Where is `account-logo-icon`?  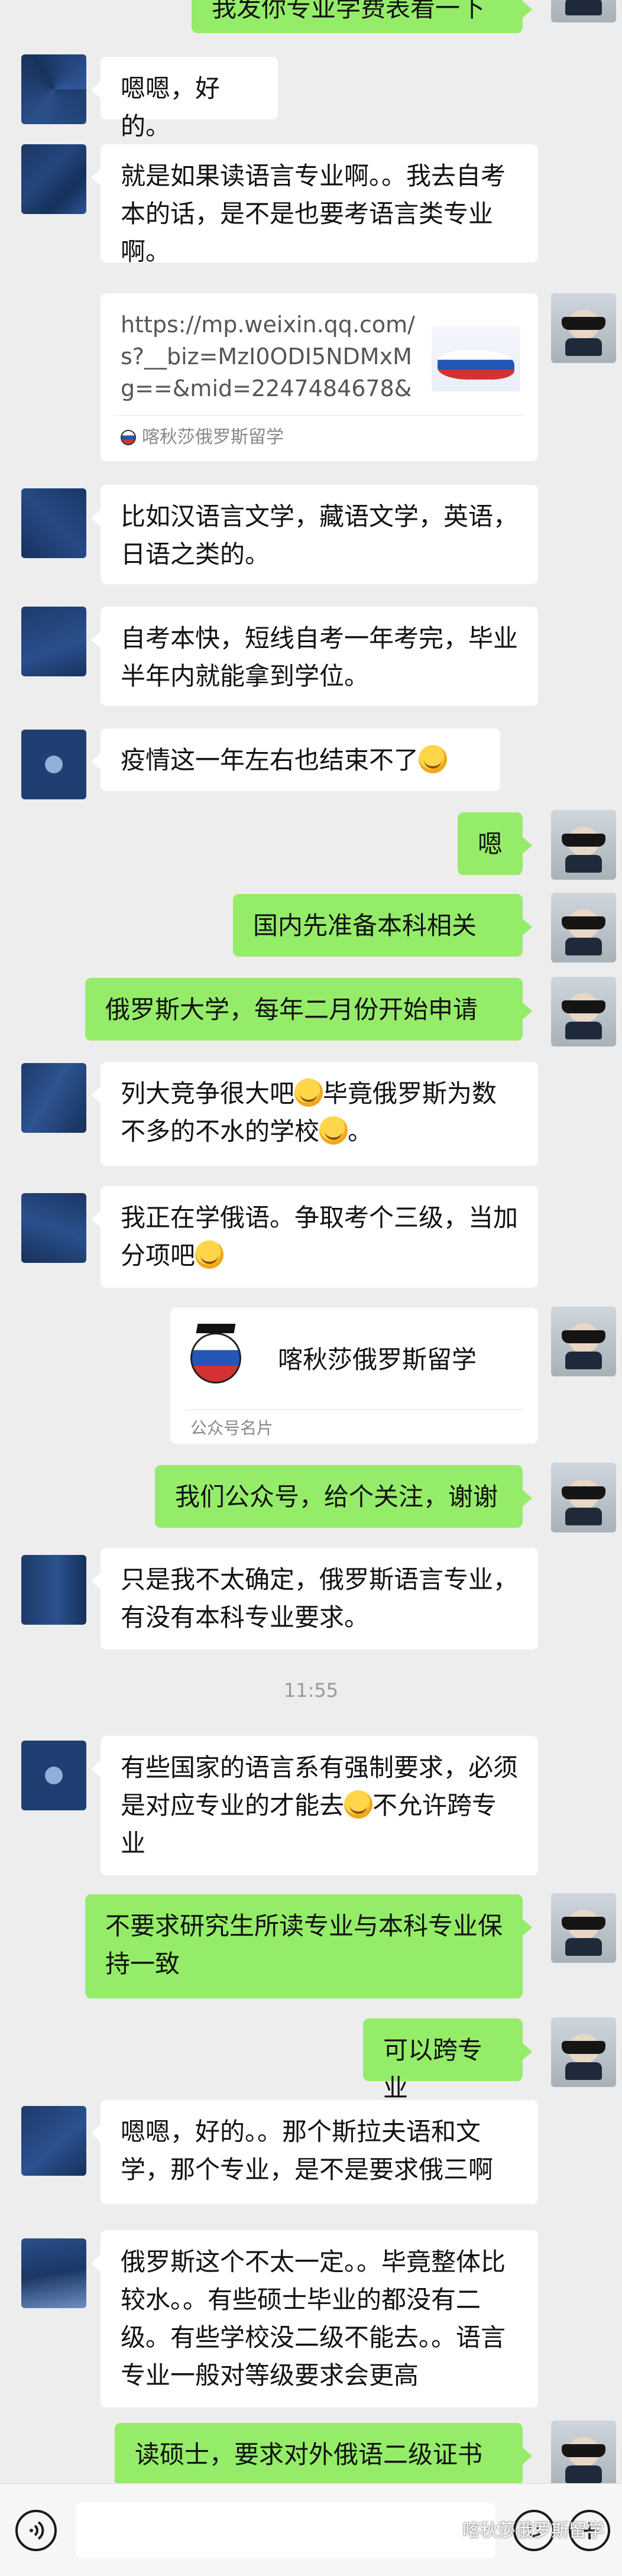
account-logo-icon is located at coordinates (215, 1353).